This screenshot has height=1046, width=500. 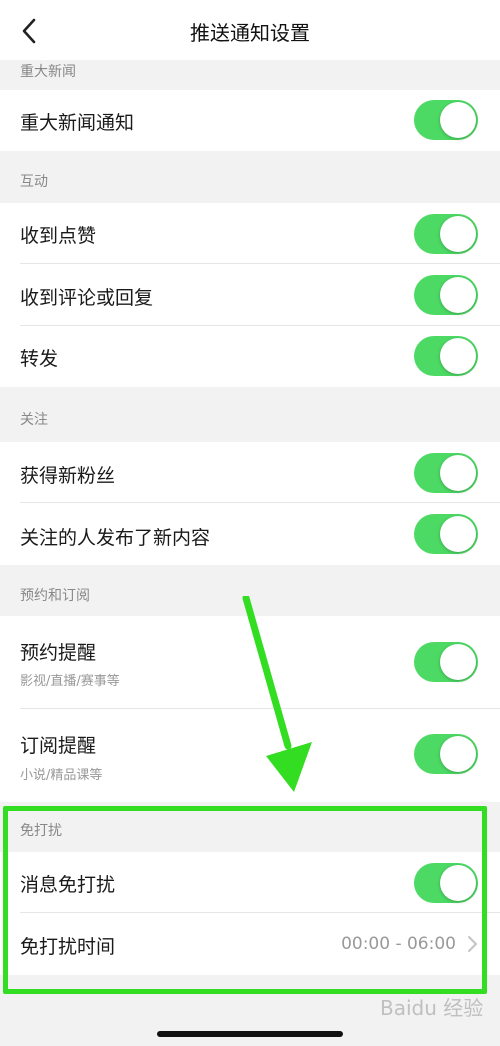 I want to click on likes-toggle, so click(x=446, y=234).